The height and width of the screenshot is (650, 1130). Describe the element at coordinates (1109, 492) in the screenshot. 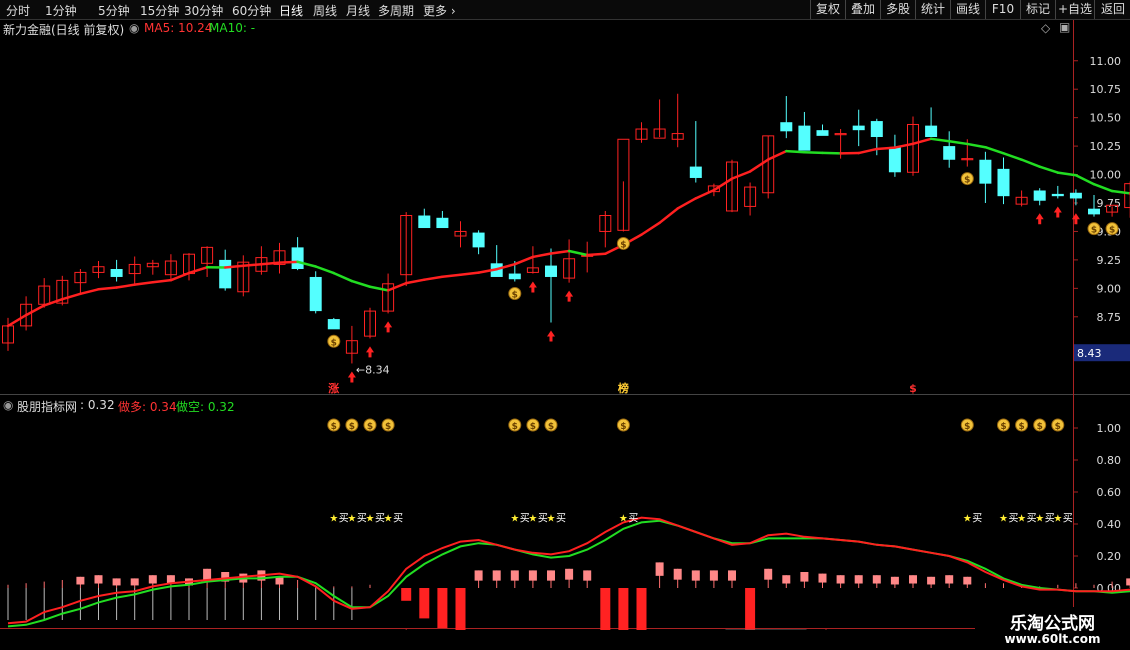

I see `ind-y-tick-label: 0.60` at that location.